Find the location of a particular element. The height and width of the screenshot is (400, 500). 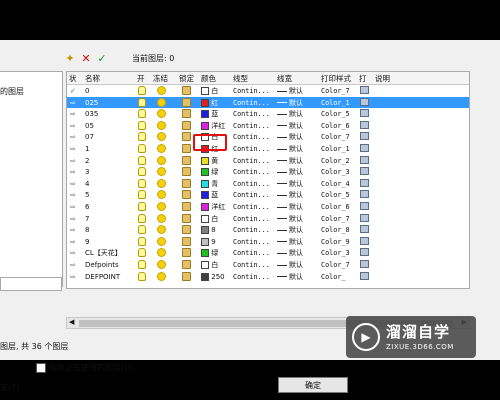

tree-item-all-used-layers: 的图层 is located at coordinates (12, 91).